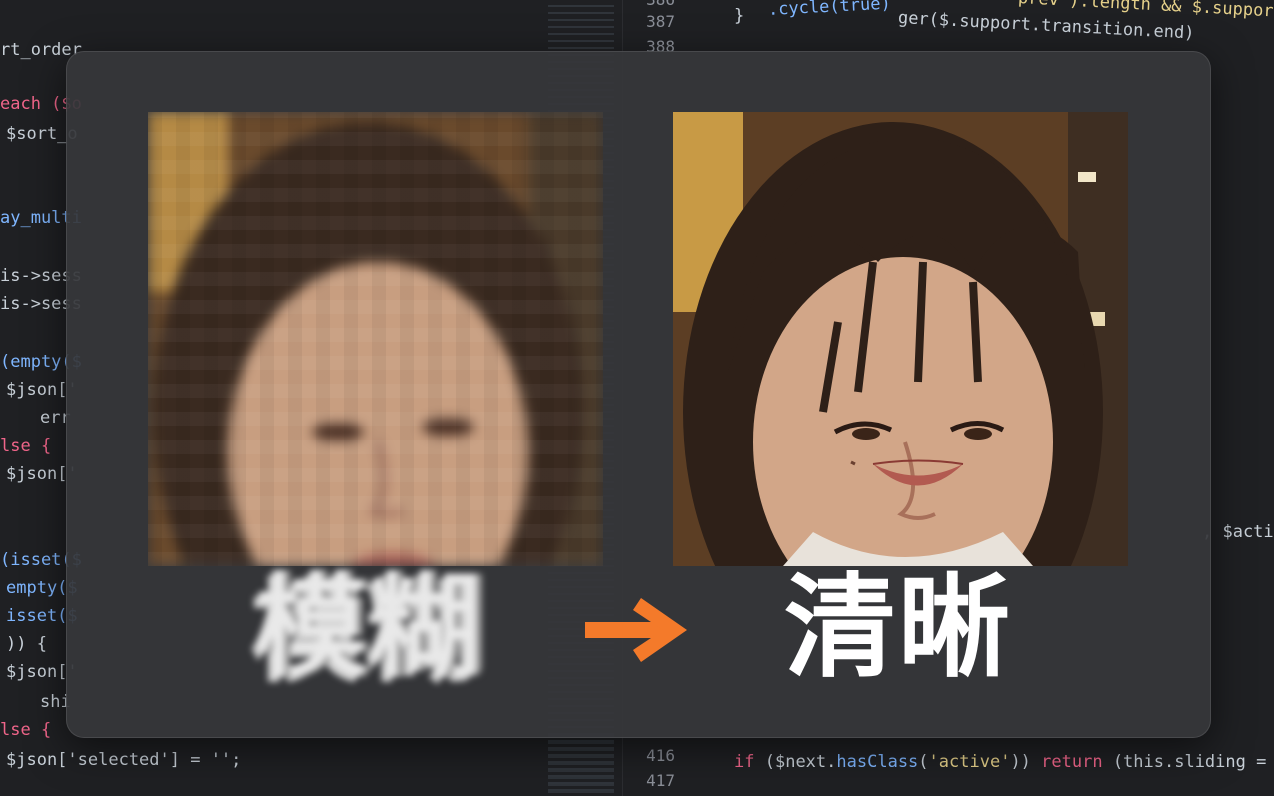 This screenshot has width=1274, height=796. I want to click on code-line: )) {, so click(26, 644).